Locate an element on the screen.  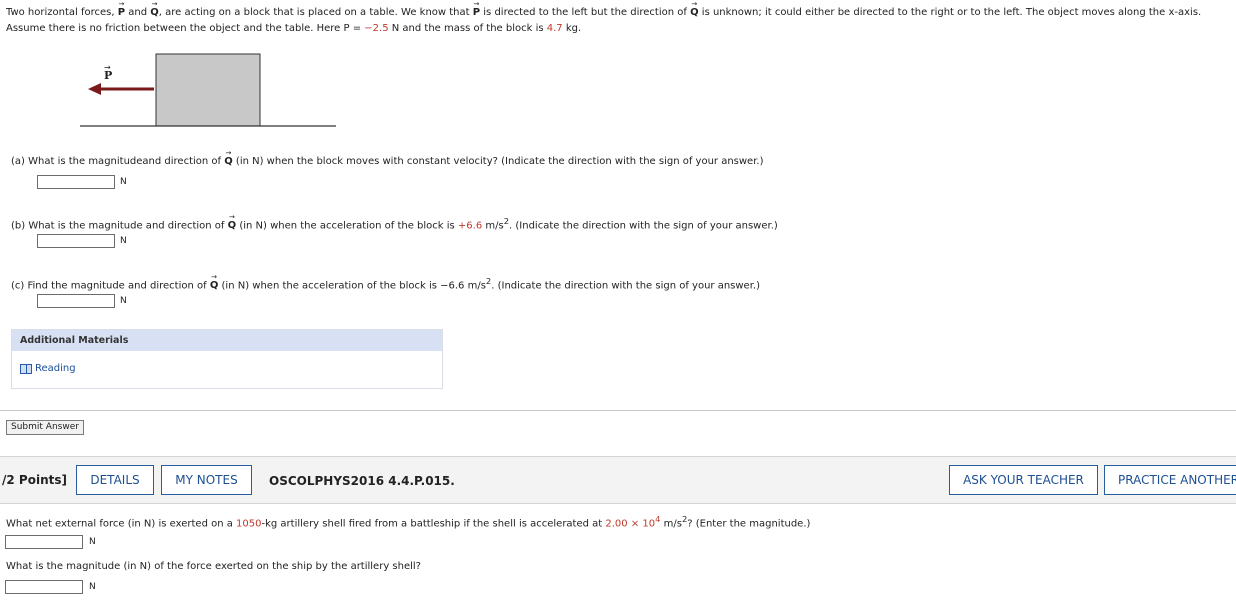
answer-a-input is located at coordinates (76, 182).